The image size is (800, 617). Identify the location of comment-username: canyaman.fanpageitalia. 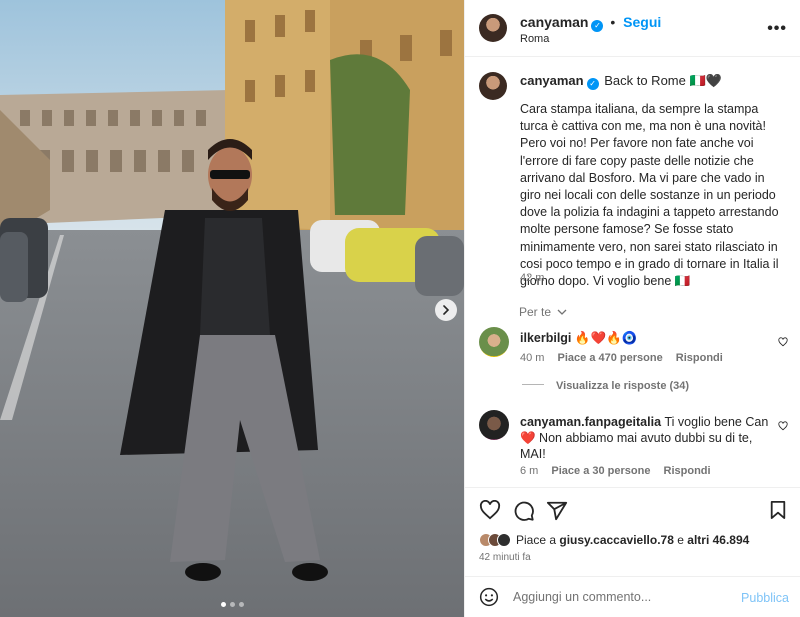
(590, 422).